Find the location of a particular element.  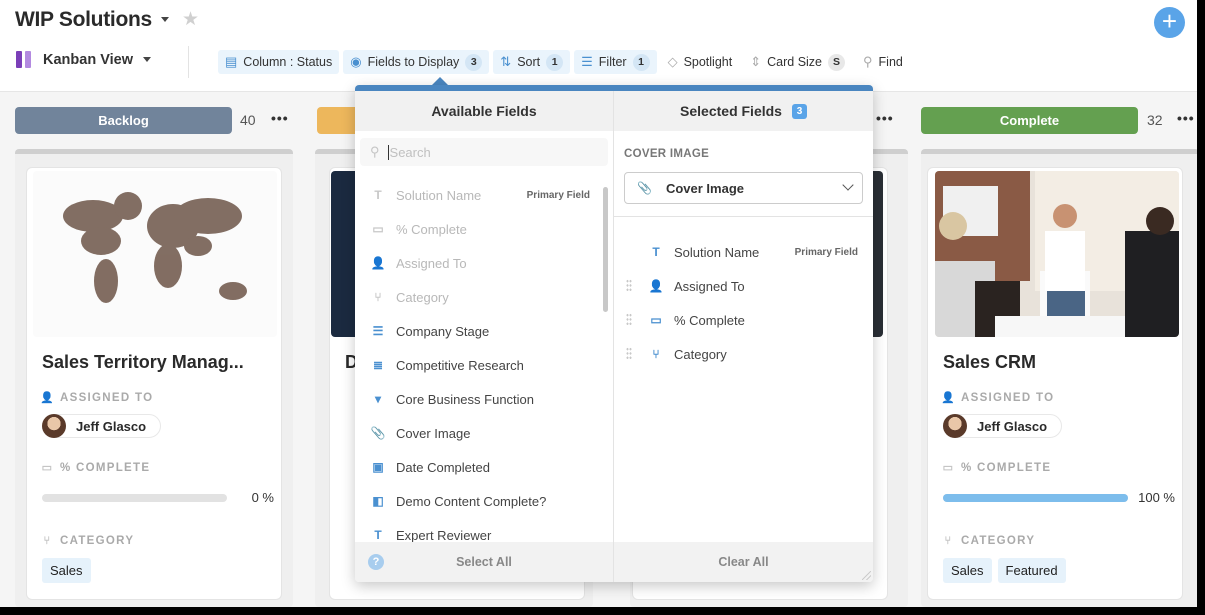

help-icon: ? is located at coordinates (376, 562).